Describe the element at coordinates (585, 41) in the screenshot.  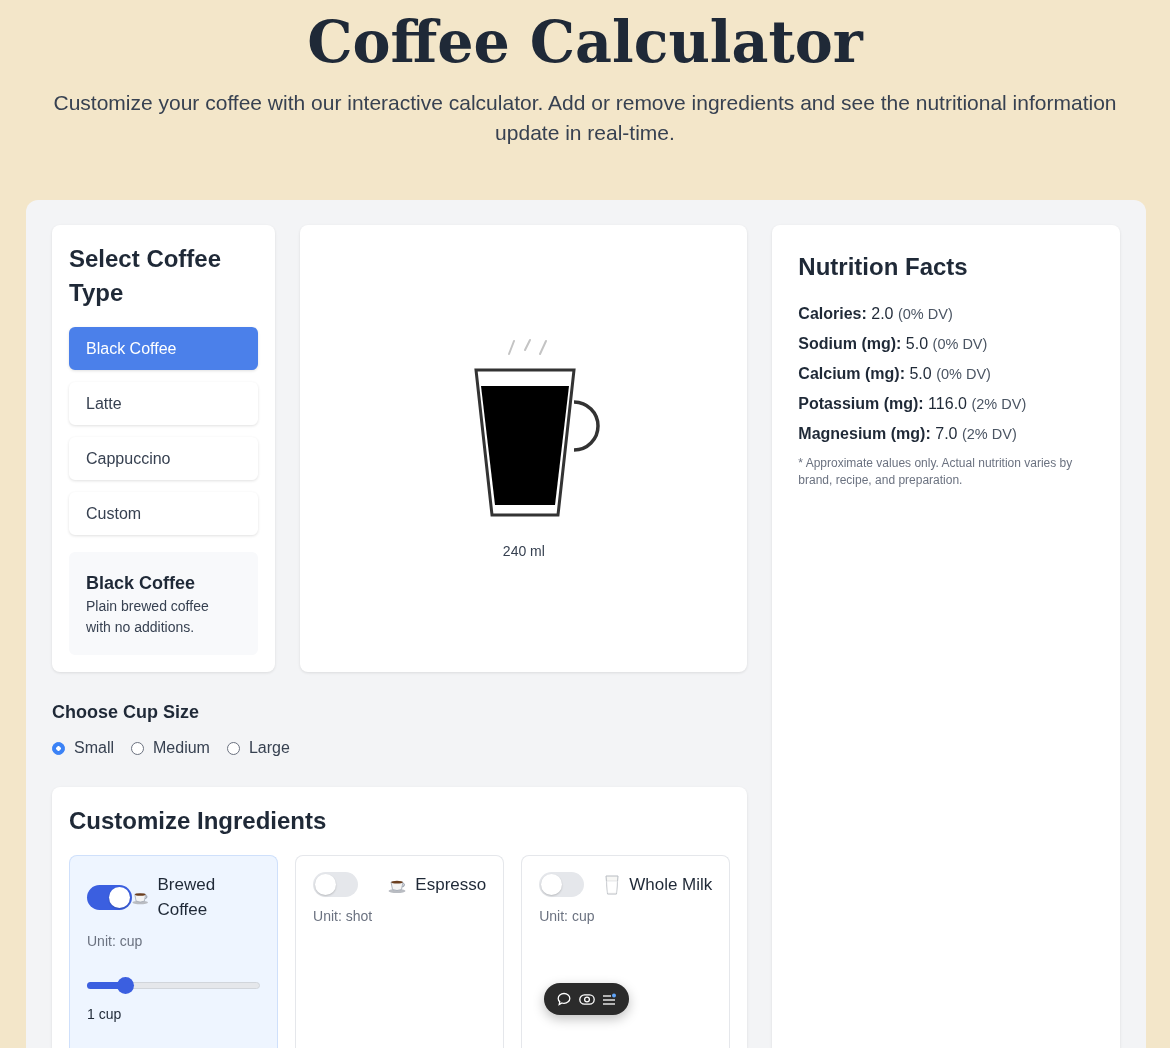
I see `page-title: Coffee Calculator` at that location.